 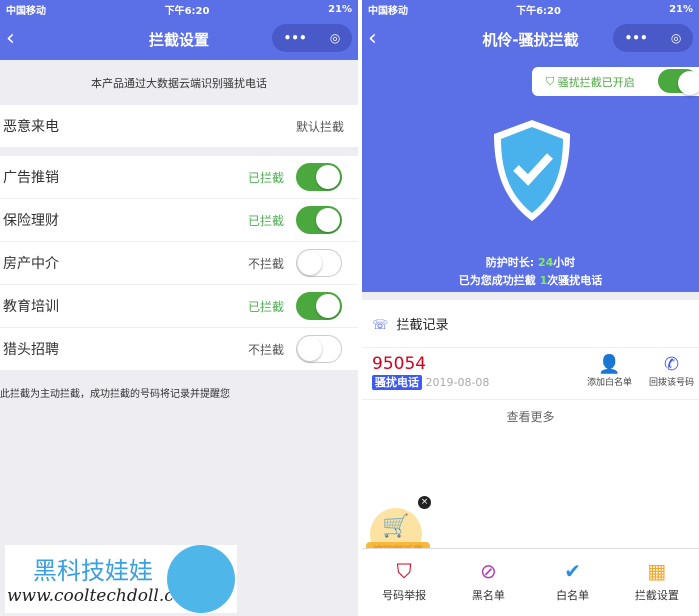 I want to click on grid-icon: ▦, so click(x=657, y=571).